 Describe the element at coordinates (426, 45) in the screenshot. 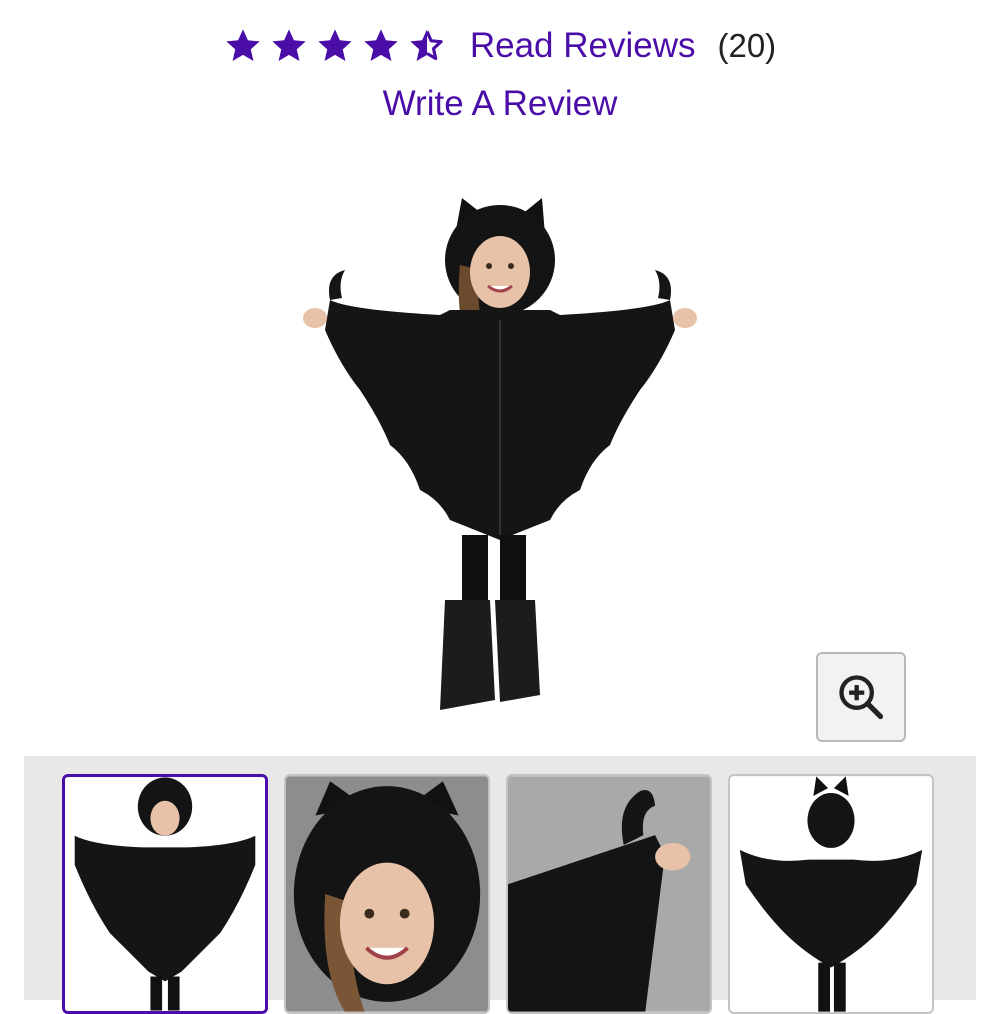

I see `half-star-icon` at that location.